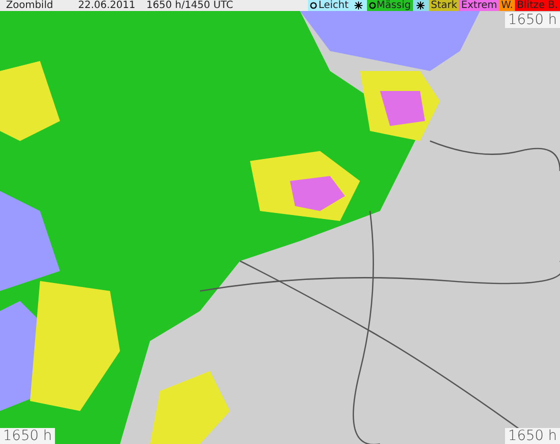 The height and width of the screenshot is (444, 560). What do you see at coordinates (106, 5) in the screenshot?
I see `map-date: 22.06.2011` at bounding box center [106, 5].